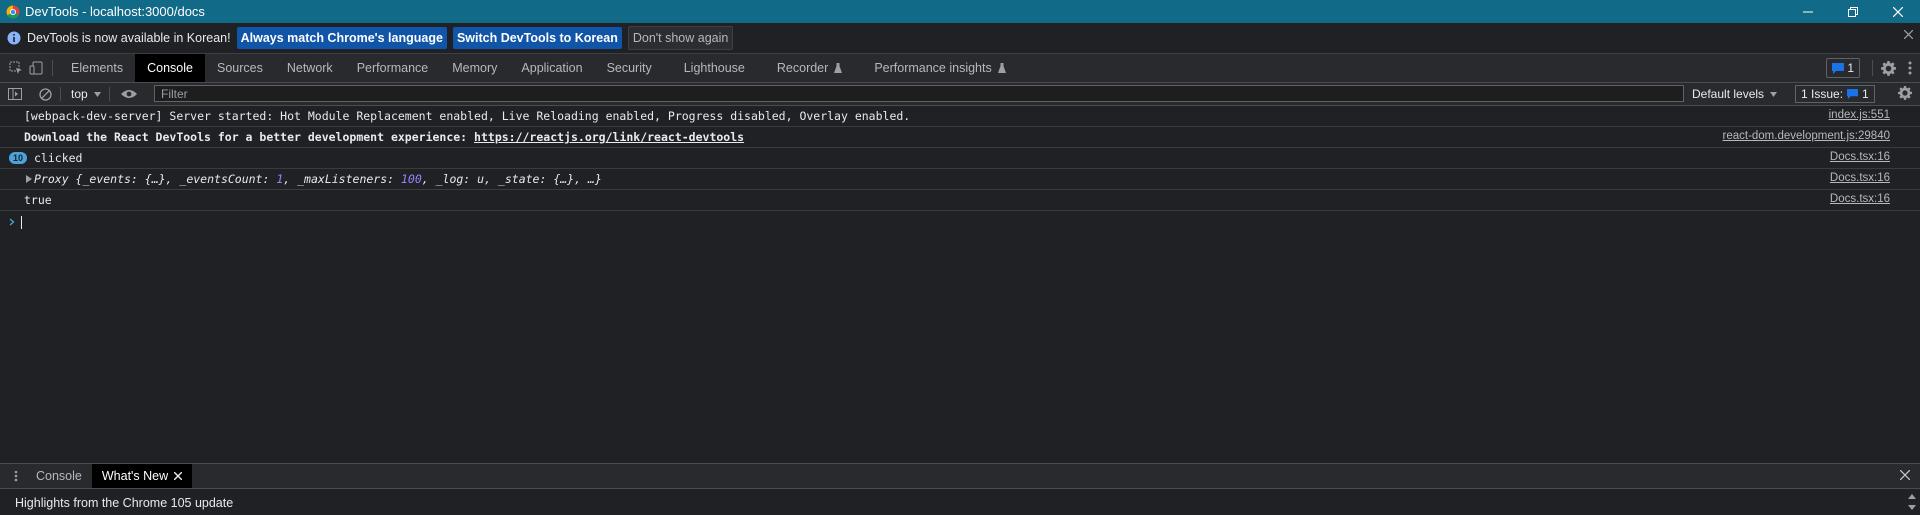  What do you see at coordinates (1888, 68) in the screenshot?
I see `settings-gear-icon` at bounding box center [1888, 68].